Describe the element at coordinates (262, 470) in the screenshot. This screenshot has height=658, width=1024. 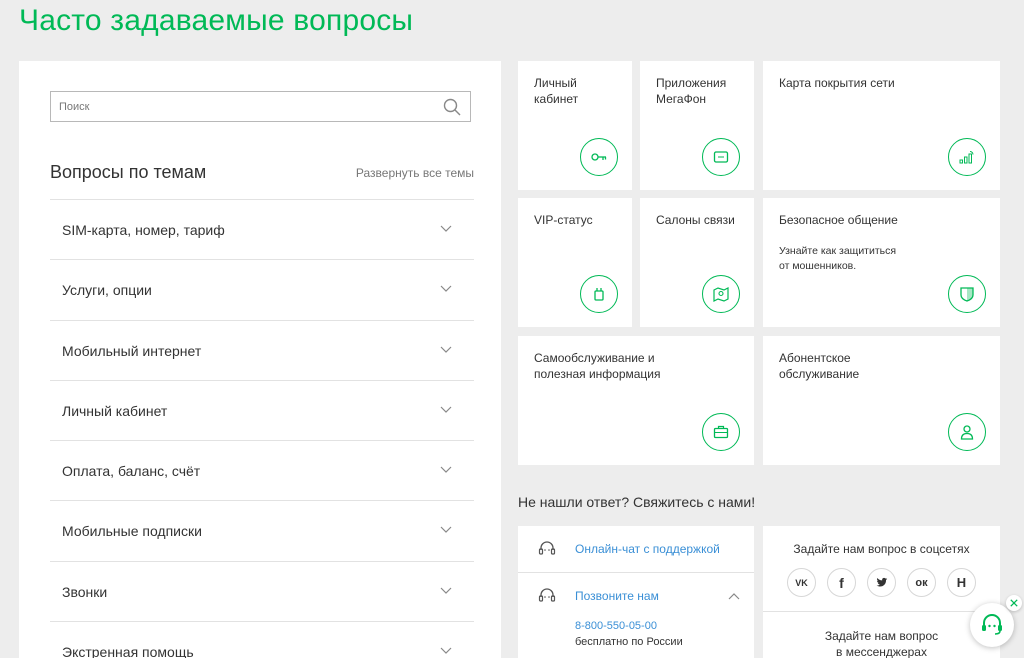
I see `topic-item: Оплата, баланс, счёт` at that location.